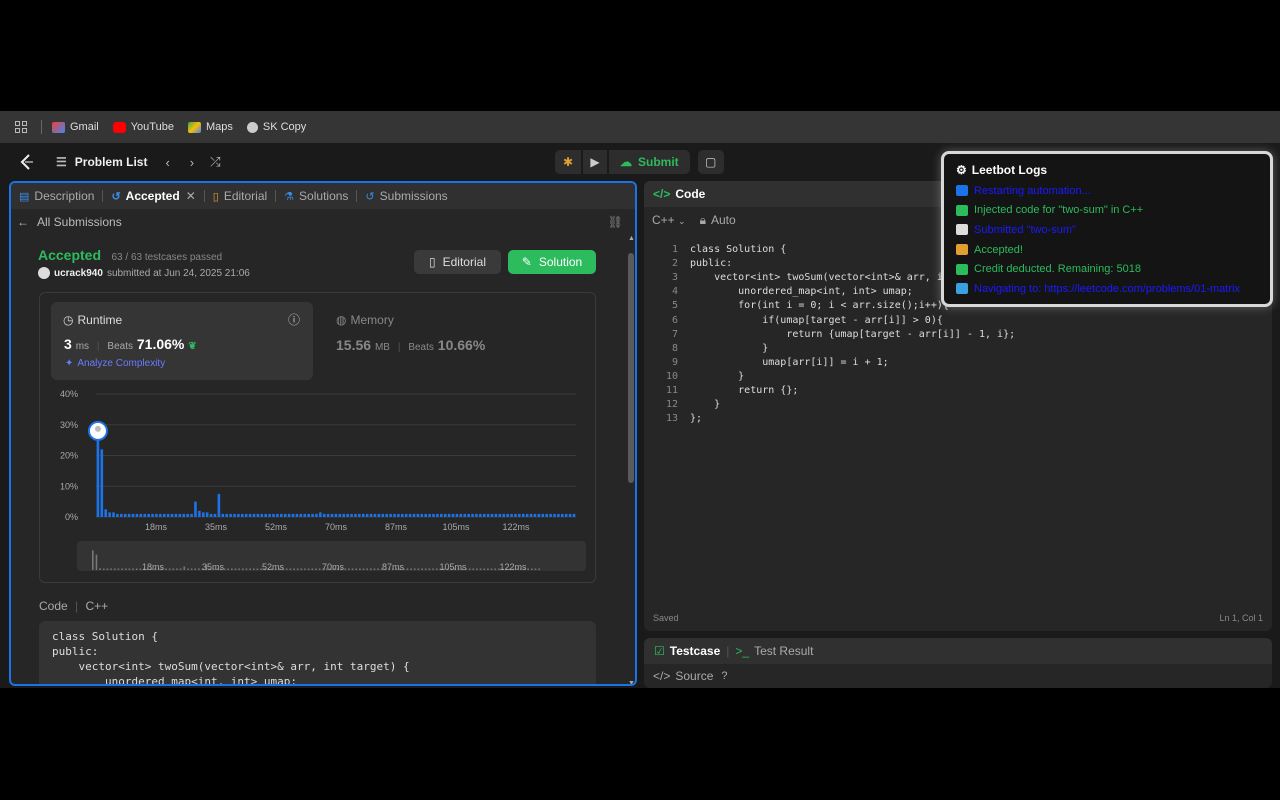 The width and height of the screenshot is (1280, 800). Describe the element at coordinates (191, 196) in the screenshot. I see `close-icon: ✕` at that location.